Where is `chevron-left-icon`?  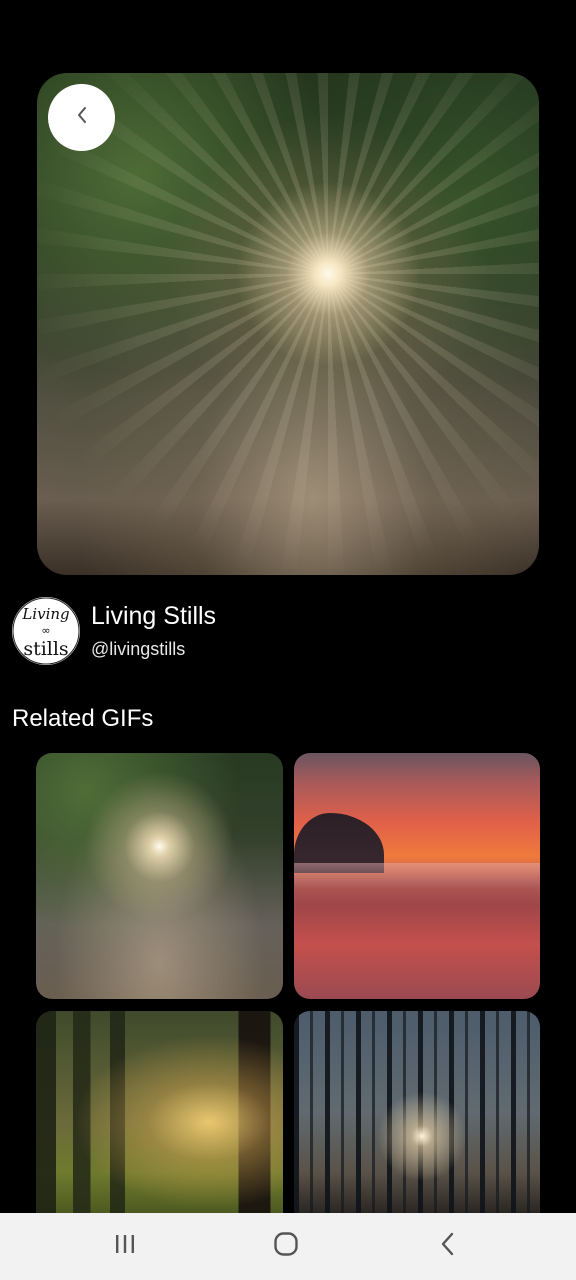 chevron-left-icon is located at coordinates (82, 117).